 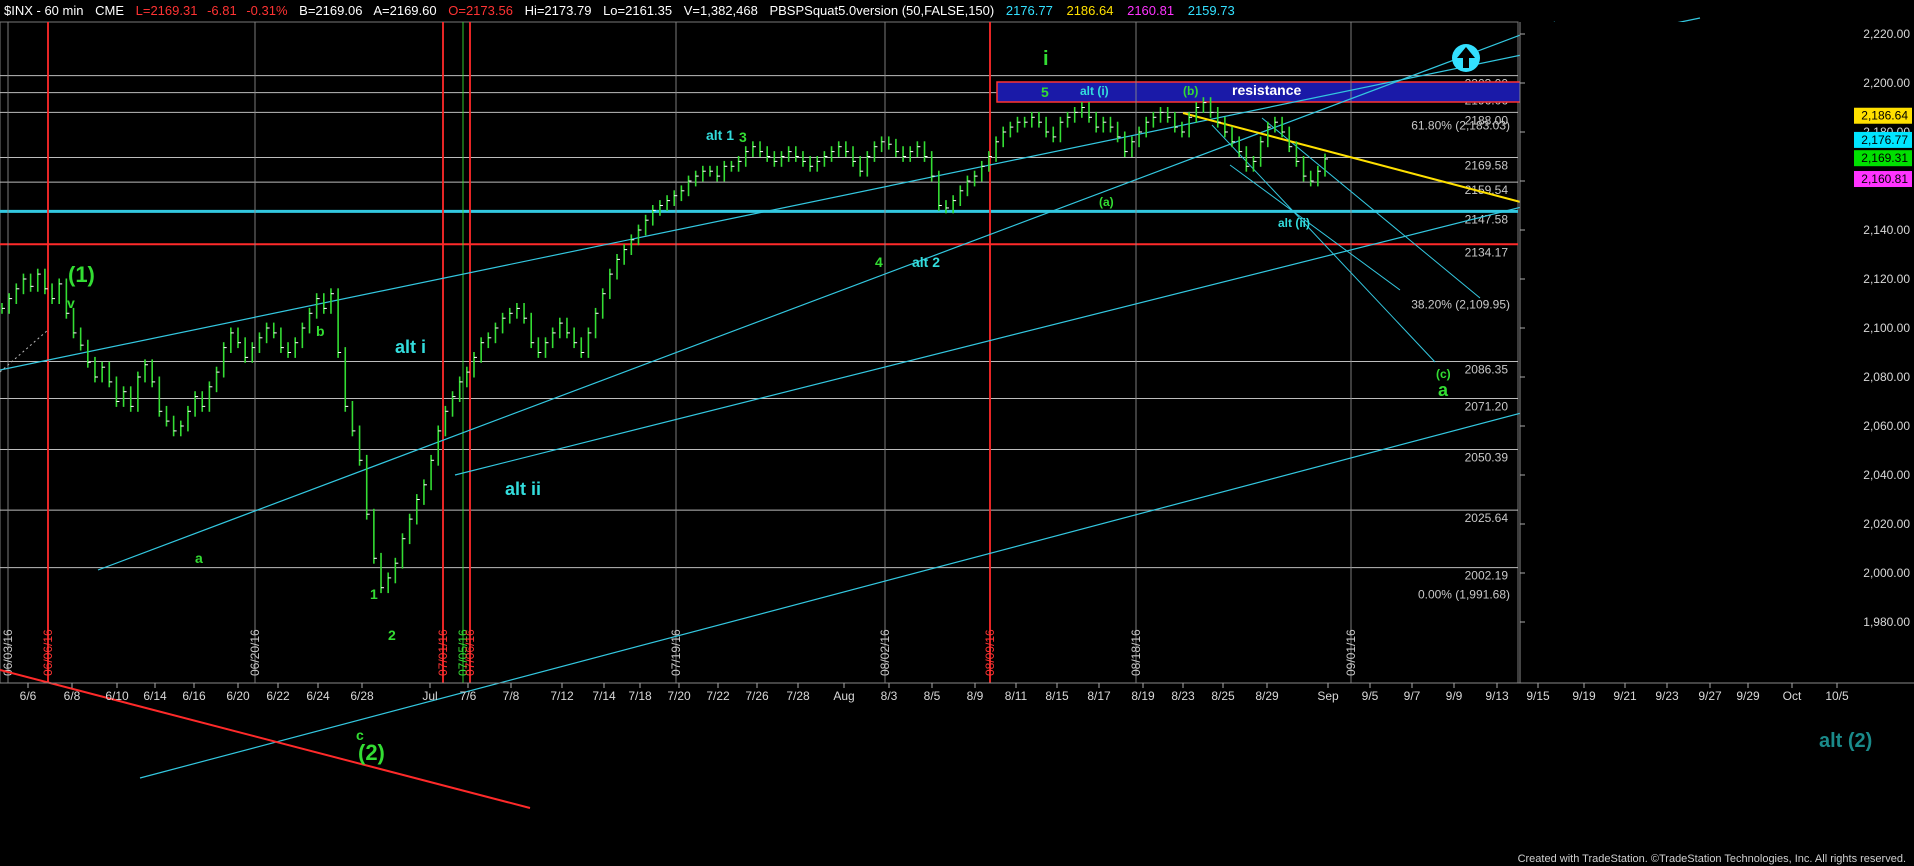 I want to click on wave-label: (2), so click(x=371, y=752).